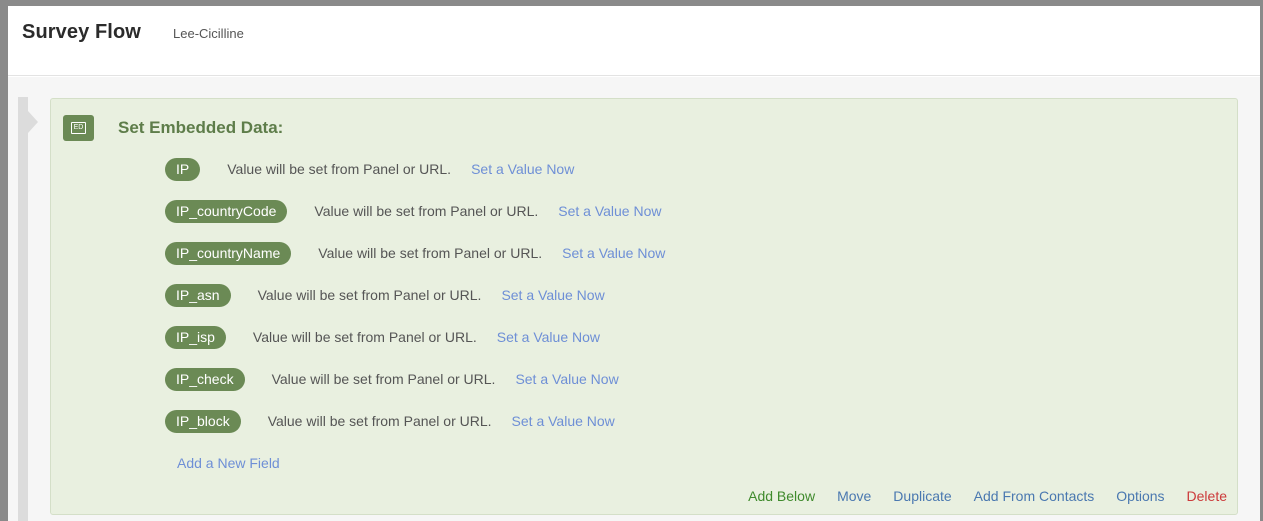 The height and width of the screenshot is (521, 1263). Describe the element at coordinates (33, 122) in the screenshot. I see `flow-arrow-icon` at that location.